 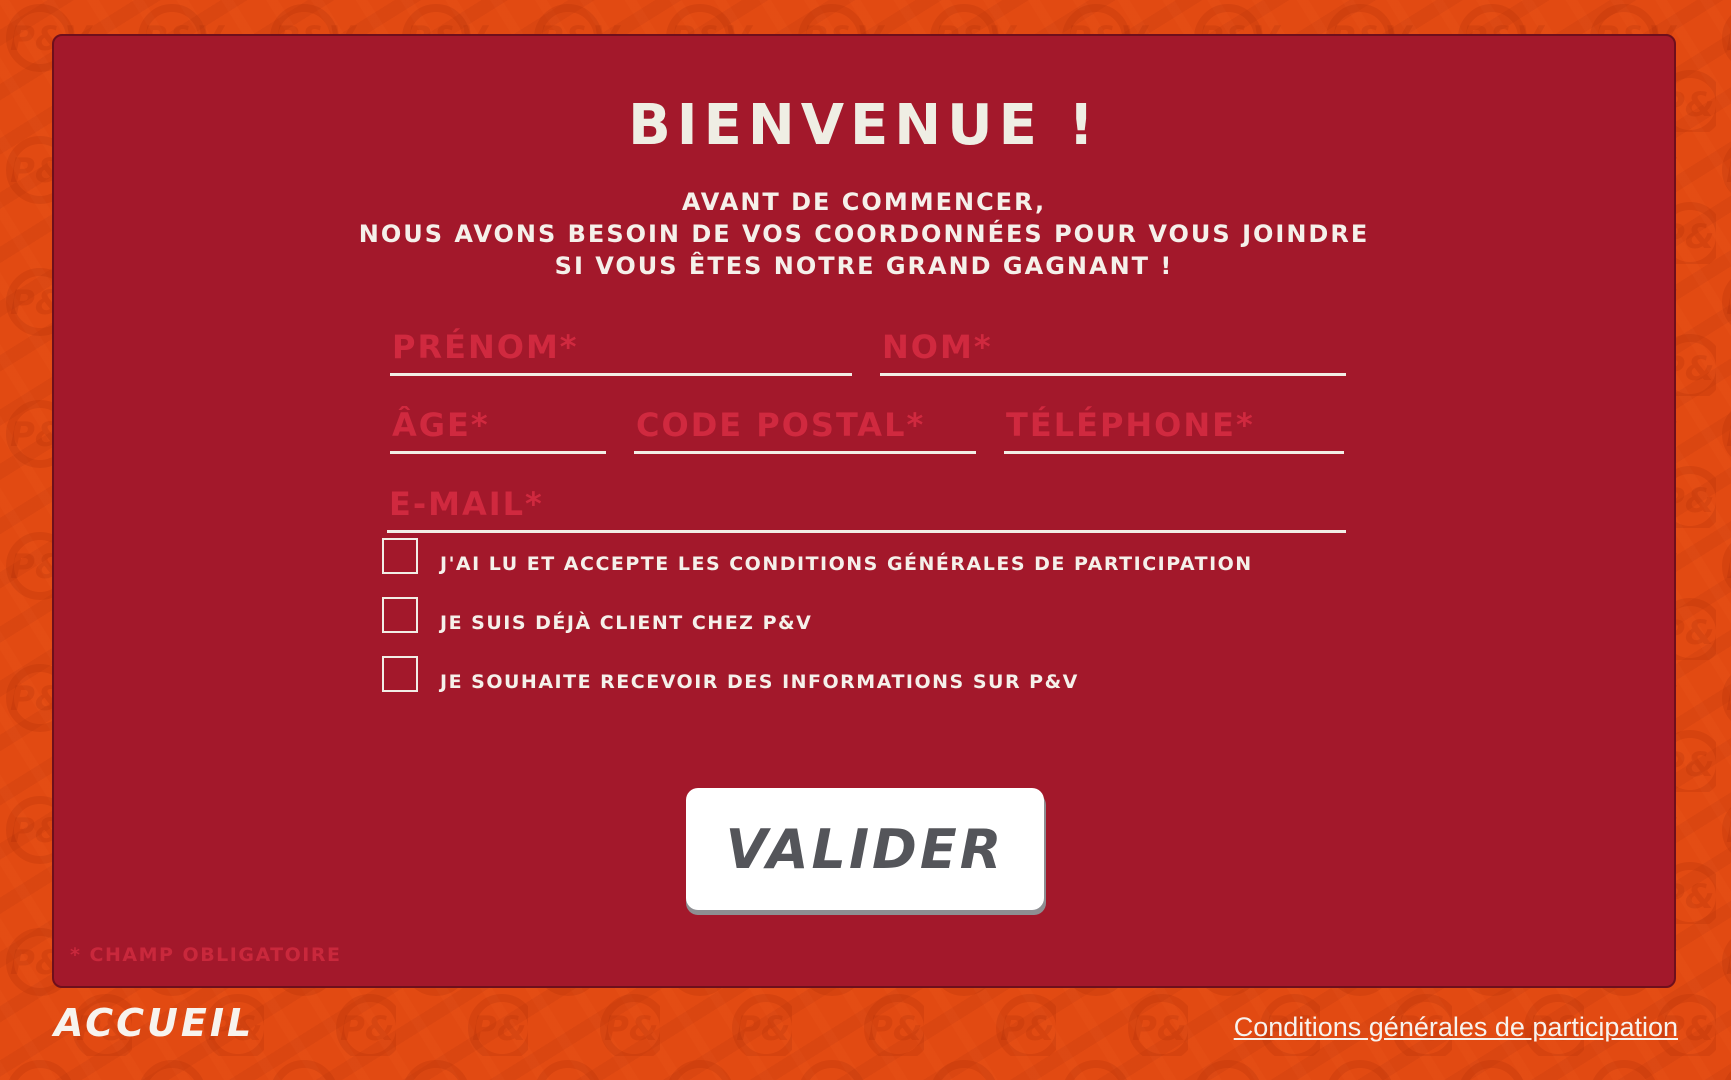 I want to click on required-field-note: * CHAMP OBLIGATOIRE, so click(x=206, y=955).